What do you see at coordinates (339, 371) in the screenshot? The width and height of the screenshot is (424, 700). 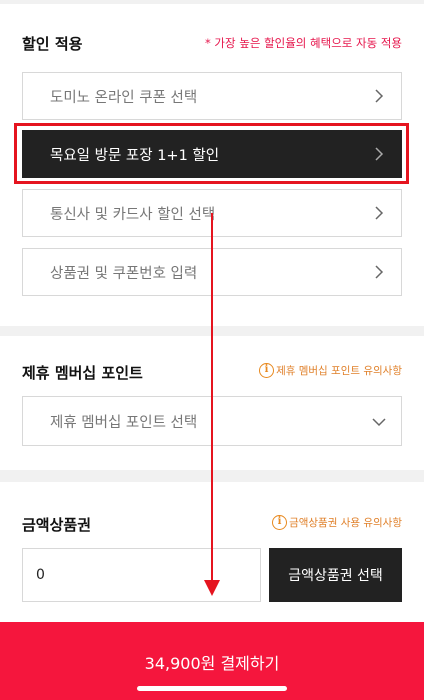 I see `membership-notice-label: 제휴 멤버십 포인트 유의사항` at bounding box center [339, 371].